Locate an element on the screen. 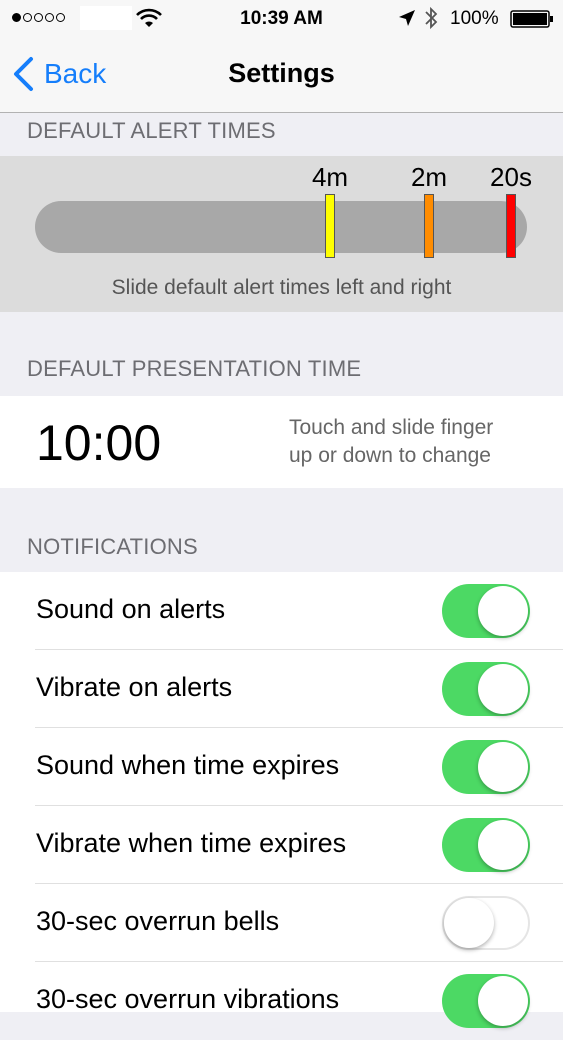  presentation-hint-line1: Touch and slide finger is located at coordinates (391, 427).